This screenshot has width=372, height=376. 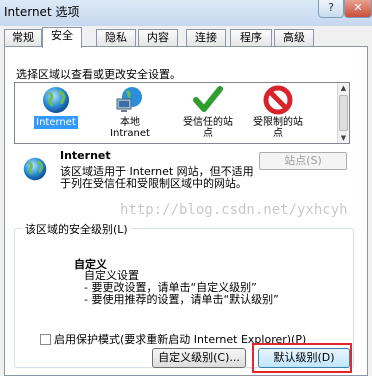 What do you see at coordinates (130, 113) in the screenshot?
I see `zone-intranet: 本地 Intranet` at bounding box center [130, 113].